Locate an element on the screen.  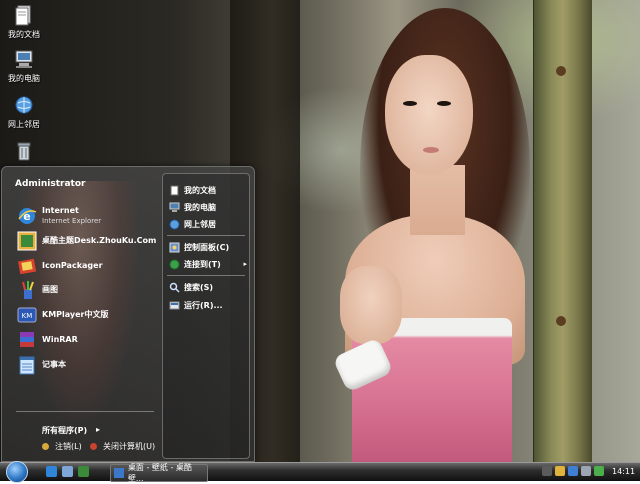
figure-lips is located at coordinates (431, 150).